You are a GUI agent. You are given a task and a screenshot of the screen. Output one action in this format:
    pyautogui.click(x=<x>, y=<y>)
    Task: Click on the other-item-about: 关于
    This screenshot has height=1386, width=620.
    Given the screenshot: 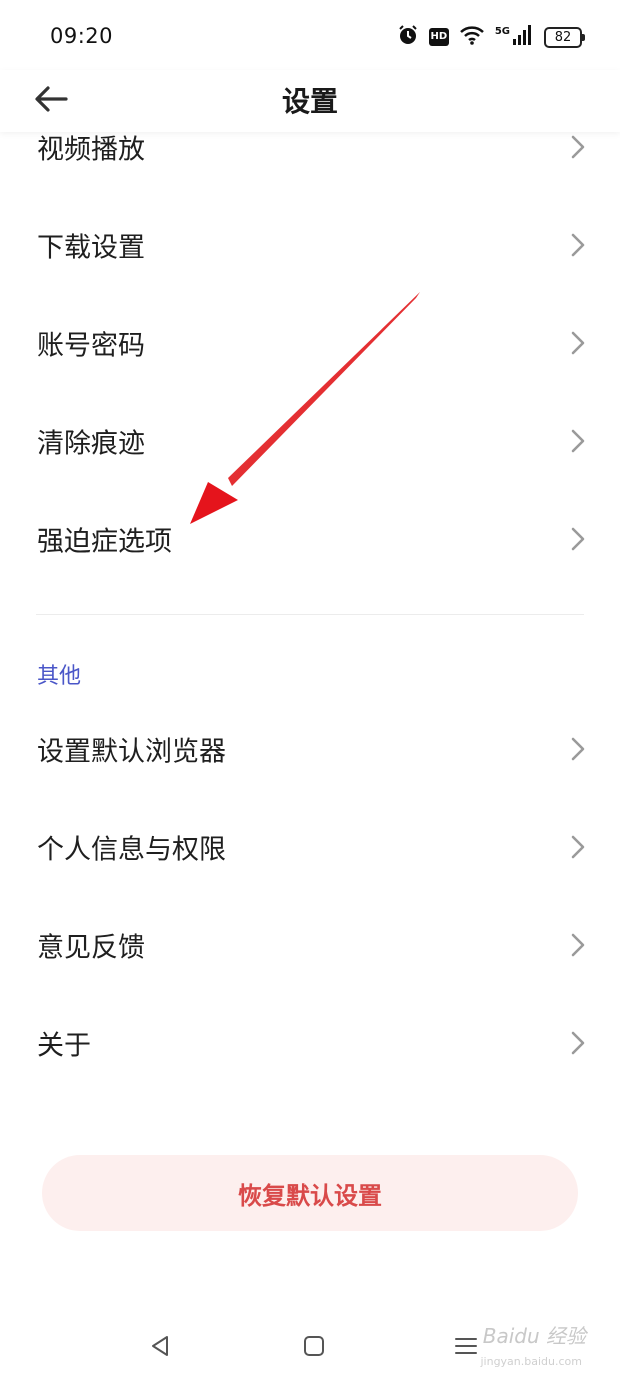 What is the action you would take?
    pyautogui.click(x=310, y=1043)
    